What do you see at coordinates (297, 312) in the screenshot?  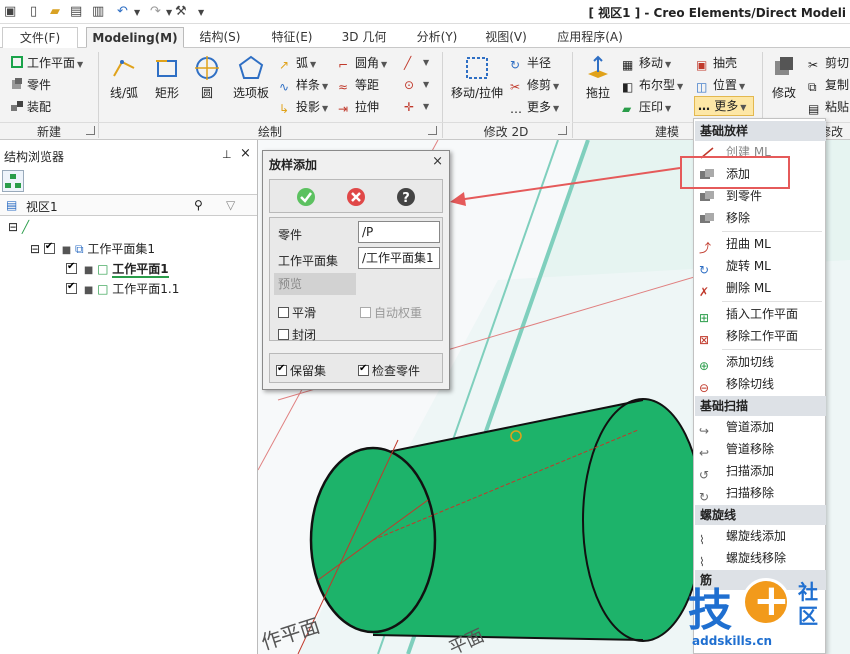 I see `smooth-checkbox-row: 平滑` at bounding box center [297, 312].